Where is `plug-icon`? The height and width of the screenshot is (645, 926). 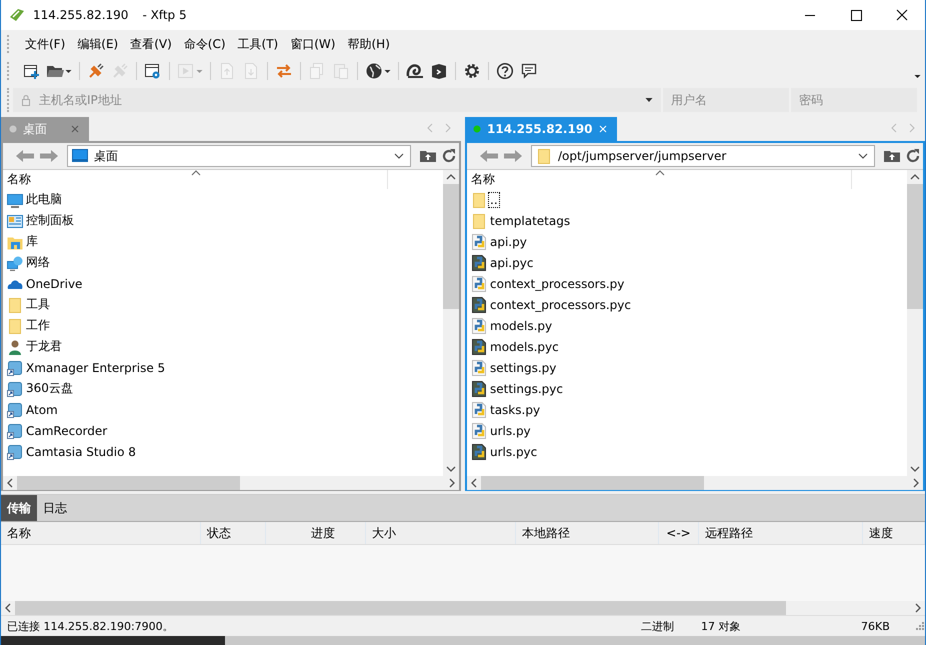
plug-icon is located at coordinates (96, 71).